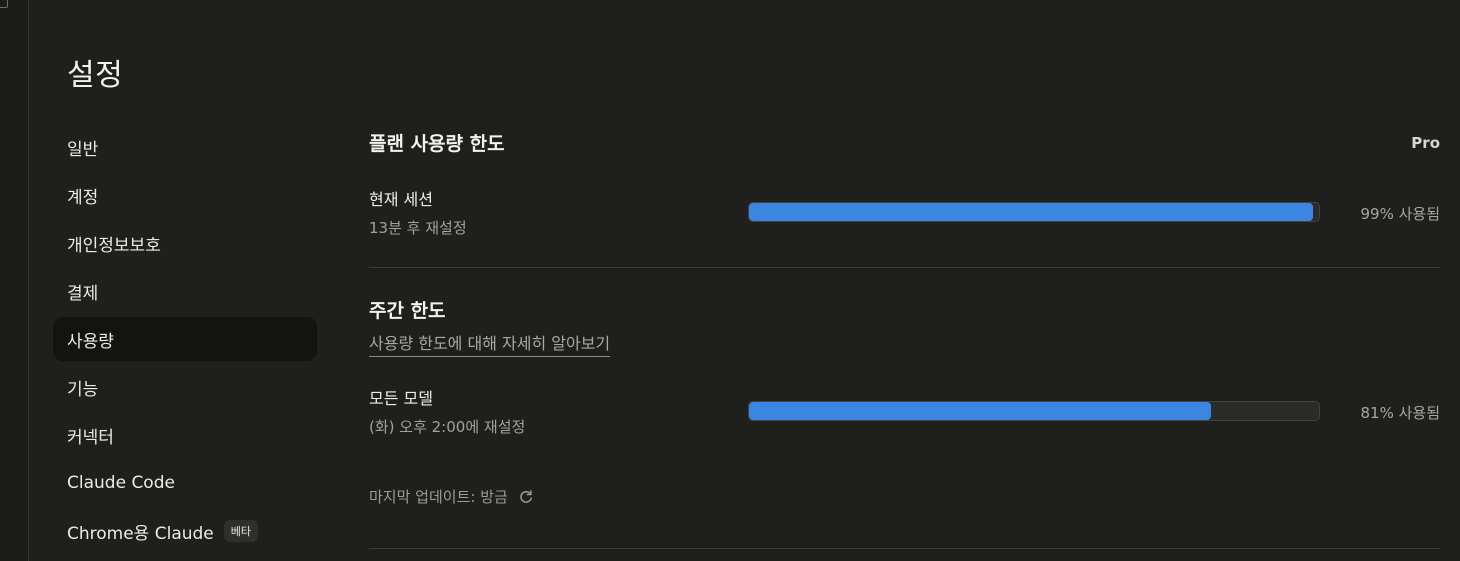 Image resolution: width=1460 pixels, height=561 pixels. Describe the element at coordinates (526, 497) in the screenshot. I see `refresh-icon` at that location.